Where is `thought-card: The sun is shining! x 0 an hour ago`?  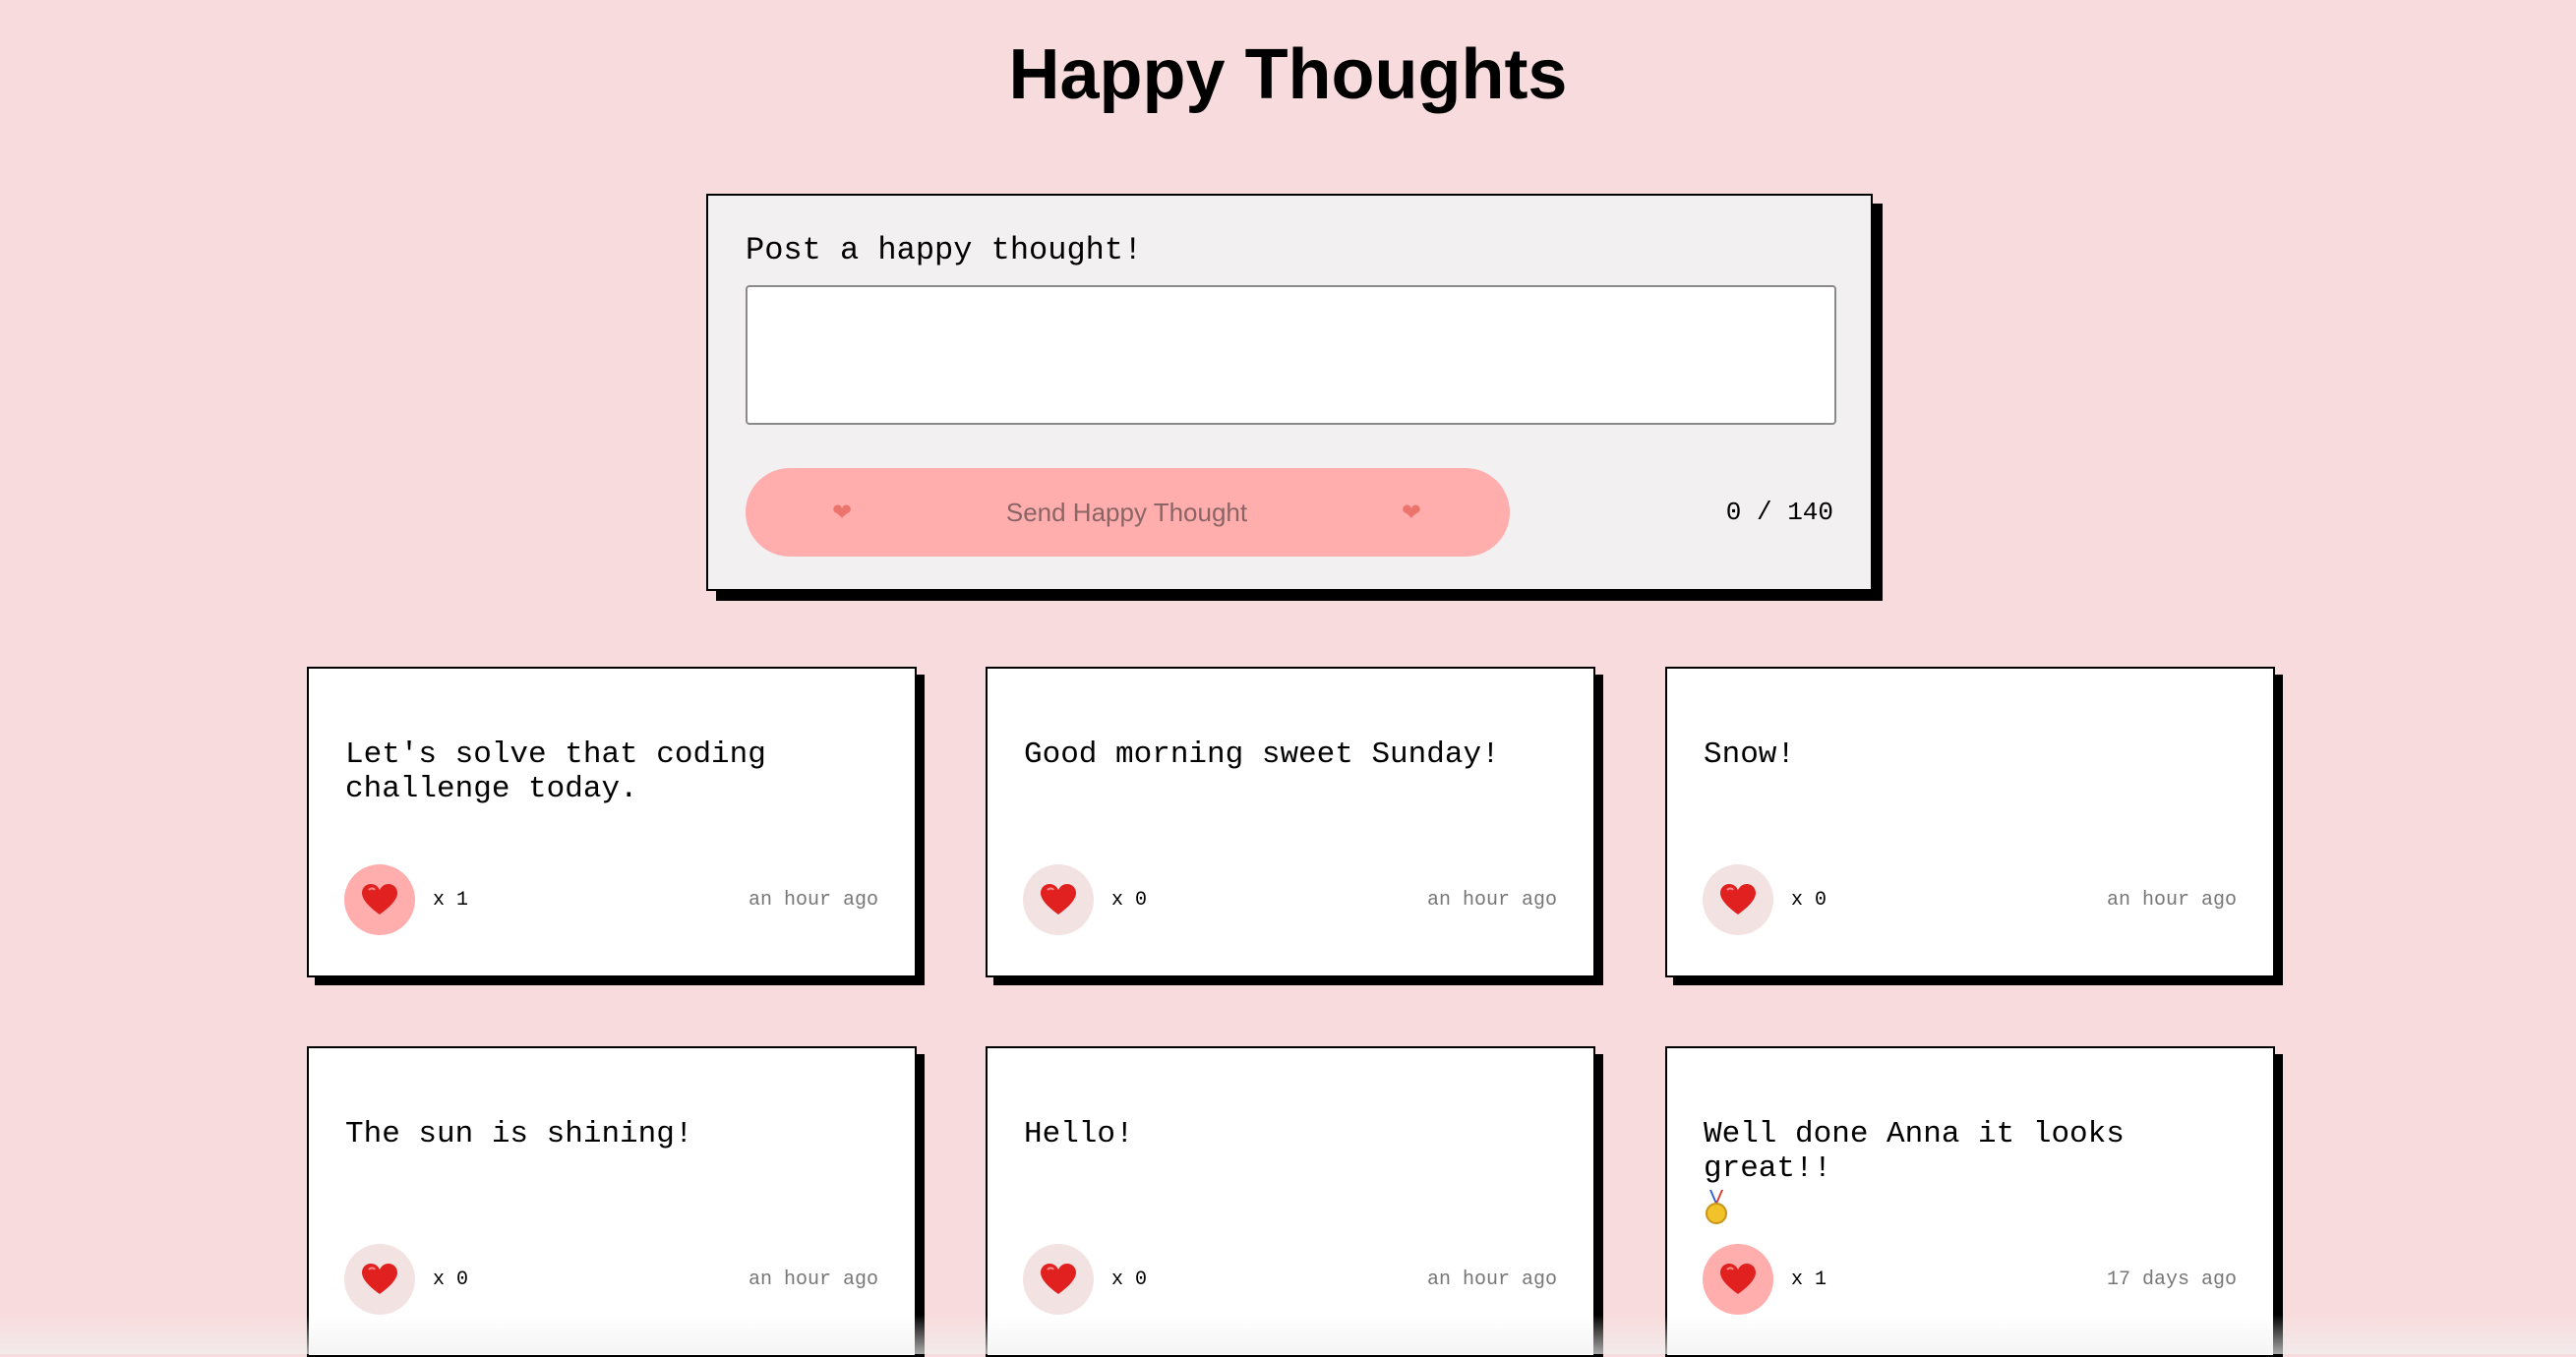 thought-card: The sun is shining! x 0 an hour ago is located at coordinates (612, 1201).